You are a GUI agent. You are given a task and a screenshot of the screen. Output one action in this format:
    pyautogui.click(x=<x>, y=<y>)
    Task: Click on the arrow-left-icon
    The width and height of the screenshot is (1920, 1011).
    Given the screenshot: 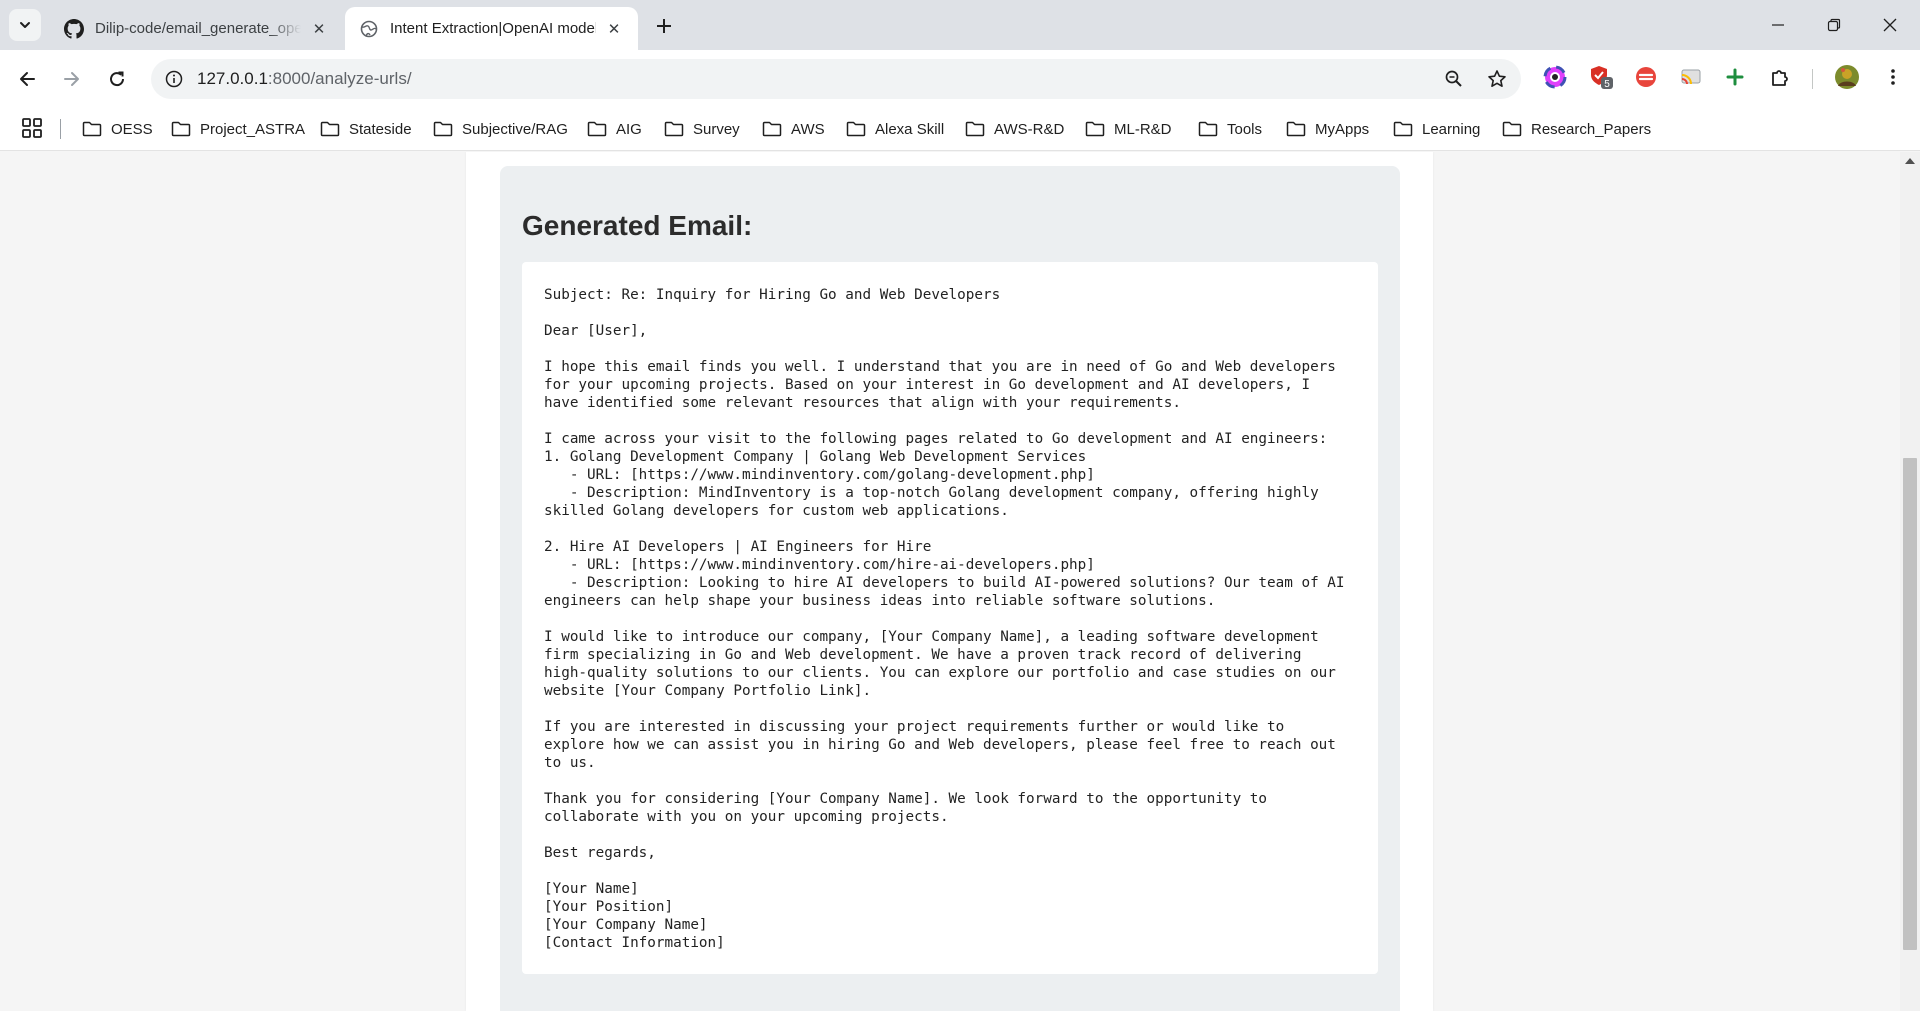 What is the action you would take?
    pyautogui.click(x=27, y=79)
    